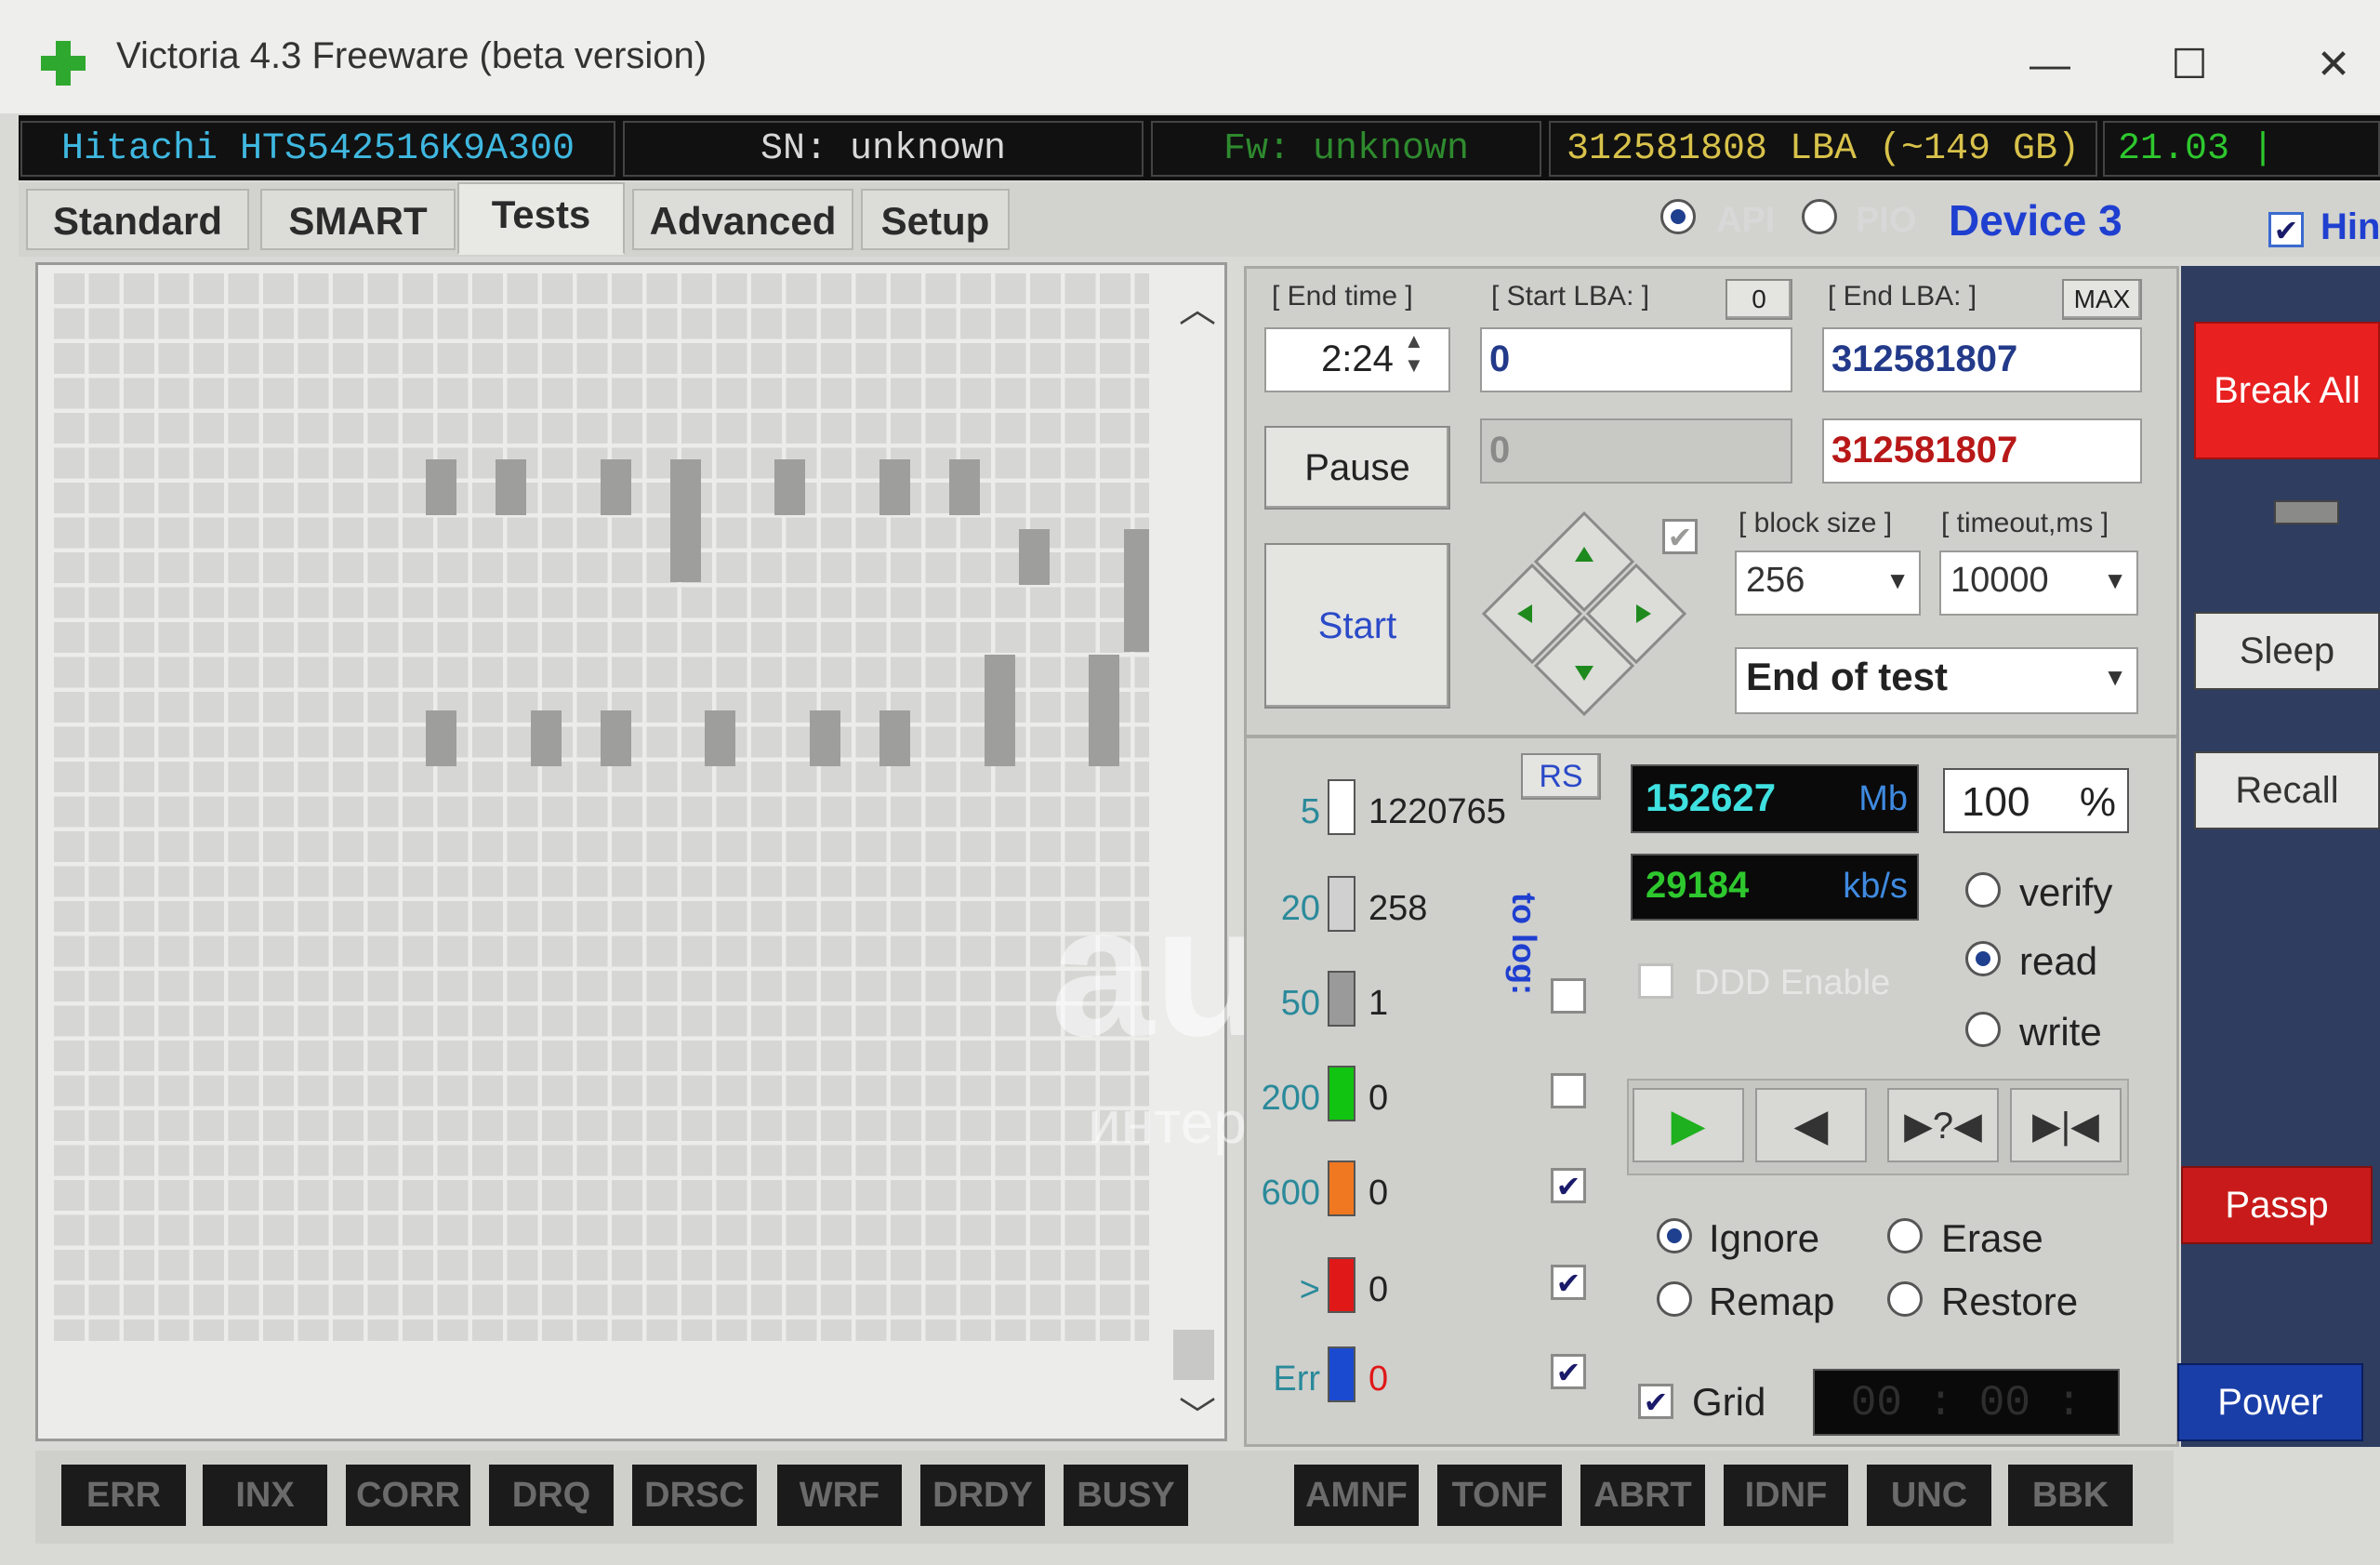  I want to click on counter-value: 1220765, so click(1437, 811).